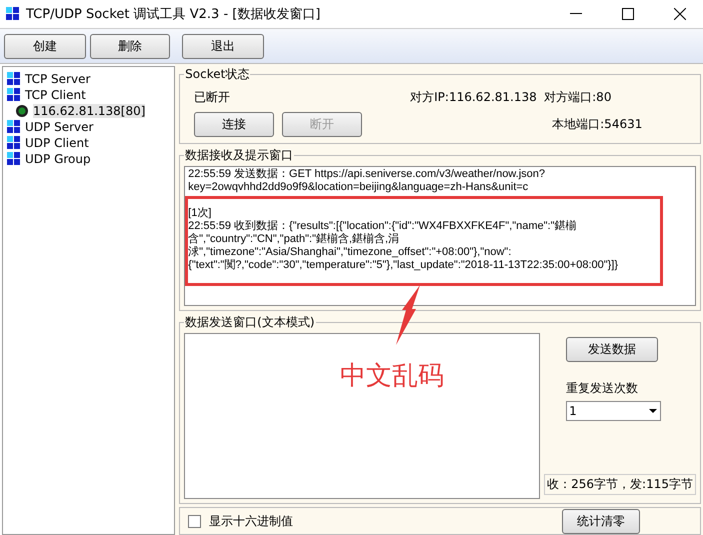  I want to click on tree-item: UDP Client, so click(57, 143).